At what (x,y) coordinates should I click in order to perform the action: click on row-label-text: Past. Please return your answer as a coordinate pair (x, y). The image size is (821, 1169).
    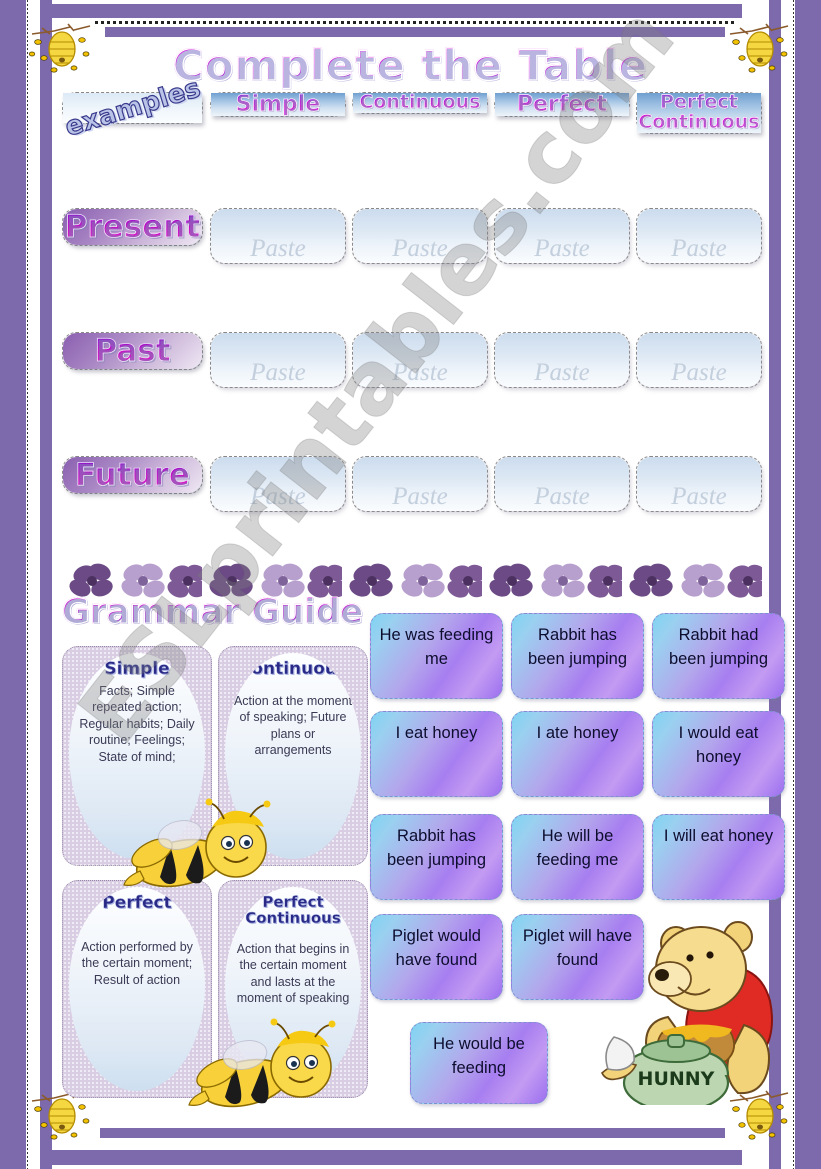
    Looking at the image, I should click on (132, 351).